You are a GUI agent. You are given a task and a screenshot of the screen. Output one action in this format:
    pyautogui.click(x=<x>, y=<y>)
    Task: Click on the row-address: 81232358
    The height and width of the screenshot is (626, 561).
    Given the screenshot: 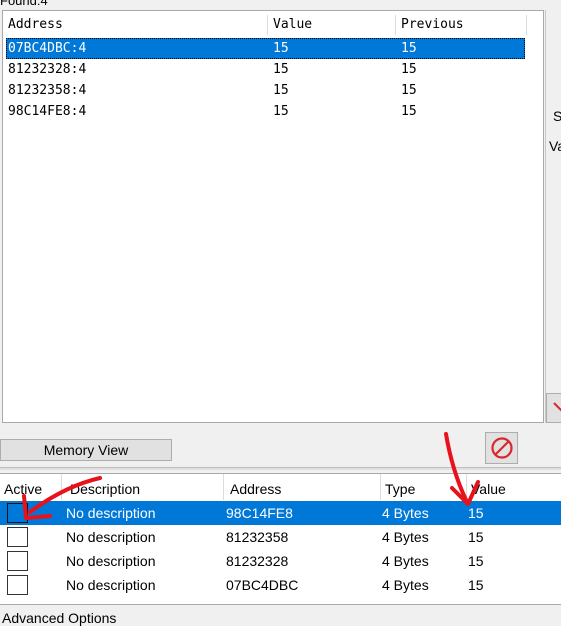 What is the action you would take?
    pyautogui.click(x=257, y=537)
    